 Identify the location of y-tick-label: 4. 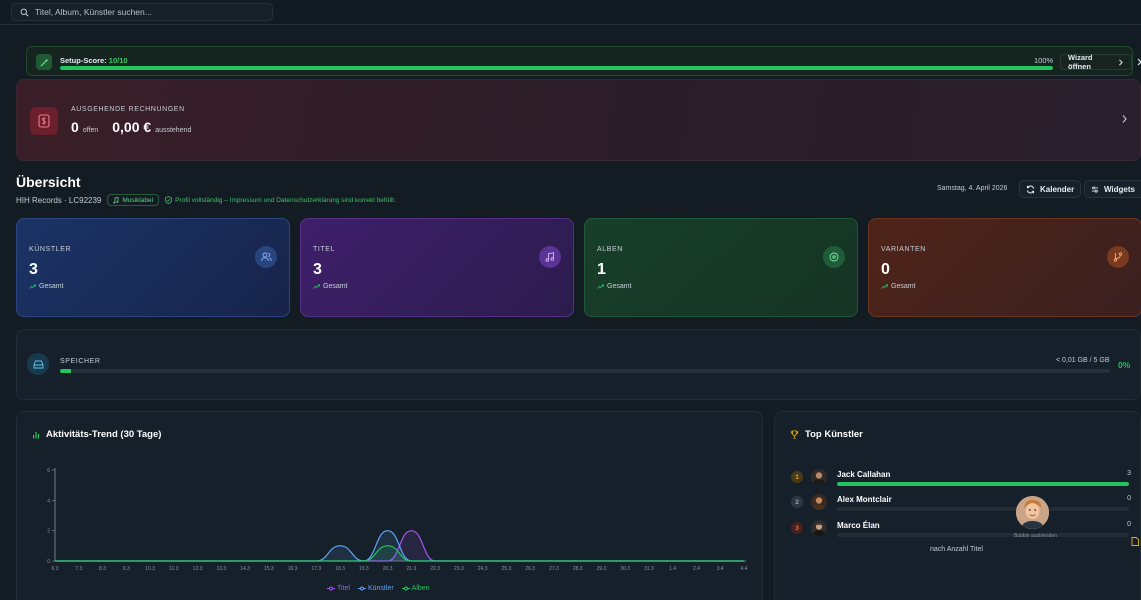
(48, 501).